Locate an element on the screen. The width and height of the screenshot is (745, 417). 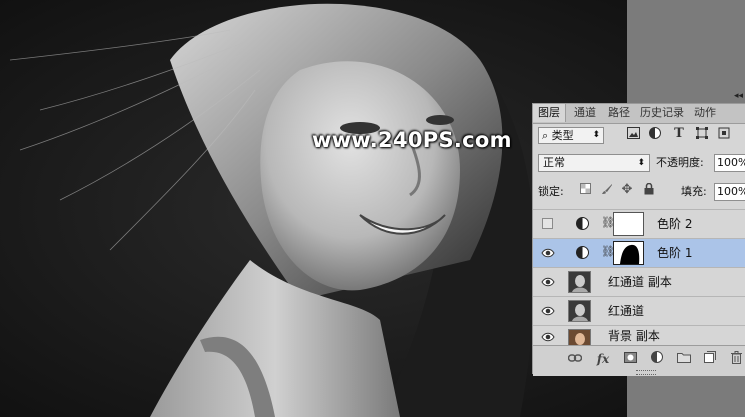
blend-mode-select: 正常 ⬍ is located at coordinates (594, 163).